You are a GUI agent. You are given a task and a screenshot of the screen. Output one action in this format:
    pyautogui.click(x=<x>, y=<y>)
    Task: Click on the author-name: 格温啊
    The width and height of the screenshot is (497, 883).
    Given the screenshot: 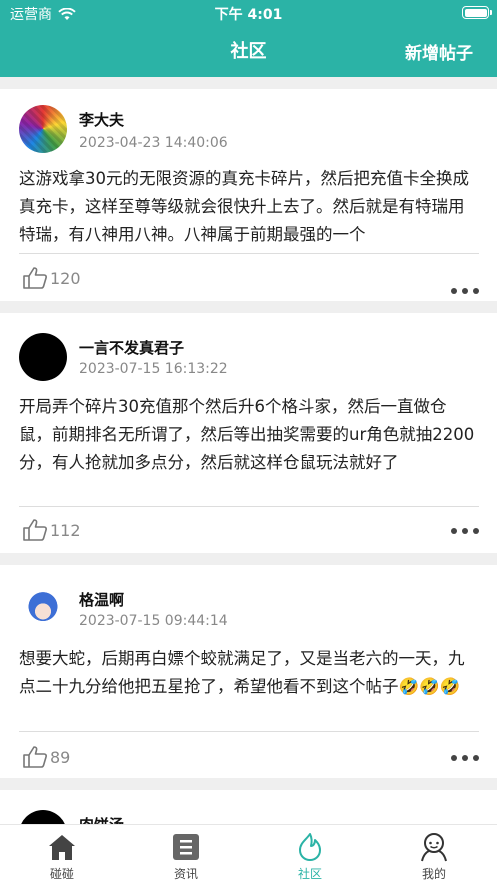 What is the action you would take?
    pyautogui.click(x=101, y=599)
    